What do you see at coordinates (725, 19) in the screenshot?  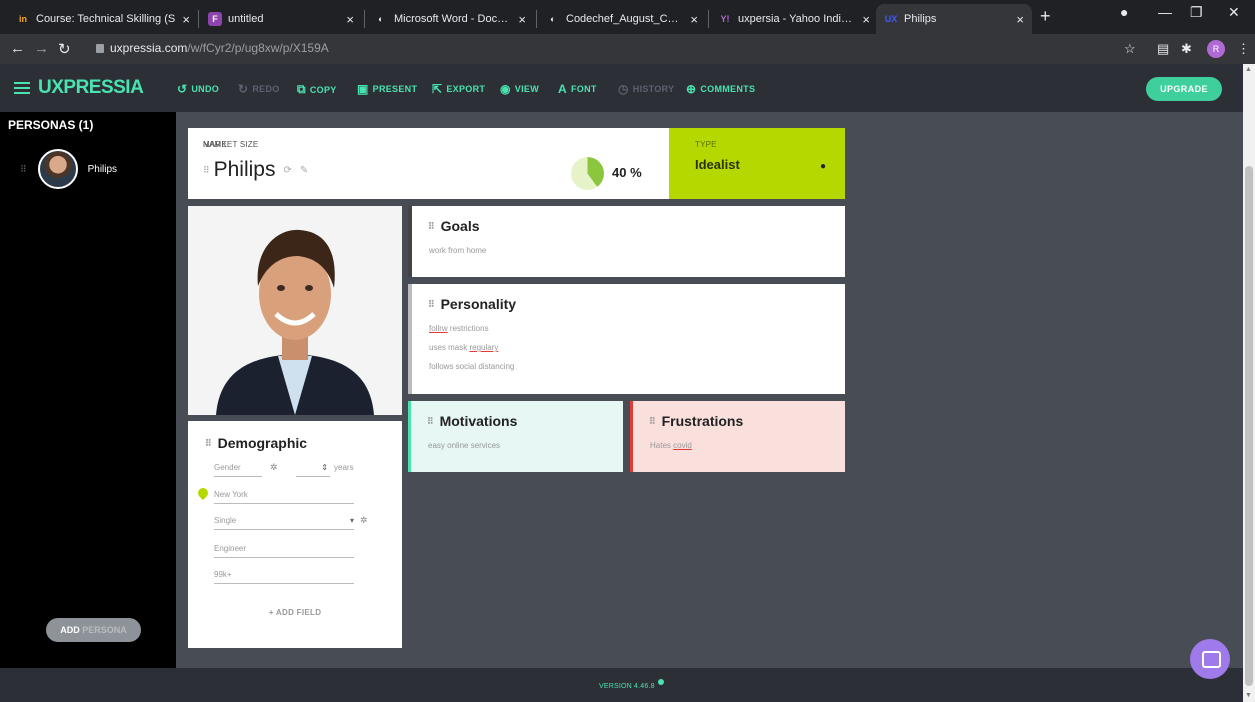 I see `tab-favicon-icon: Y!` at bounding box center [725, 19].